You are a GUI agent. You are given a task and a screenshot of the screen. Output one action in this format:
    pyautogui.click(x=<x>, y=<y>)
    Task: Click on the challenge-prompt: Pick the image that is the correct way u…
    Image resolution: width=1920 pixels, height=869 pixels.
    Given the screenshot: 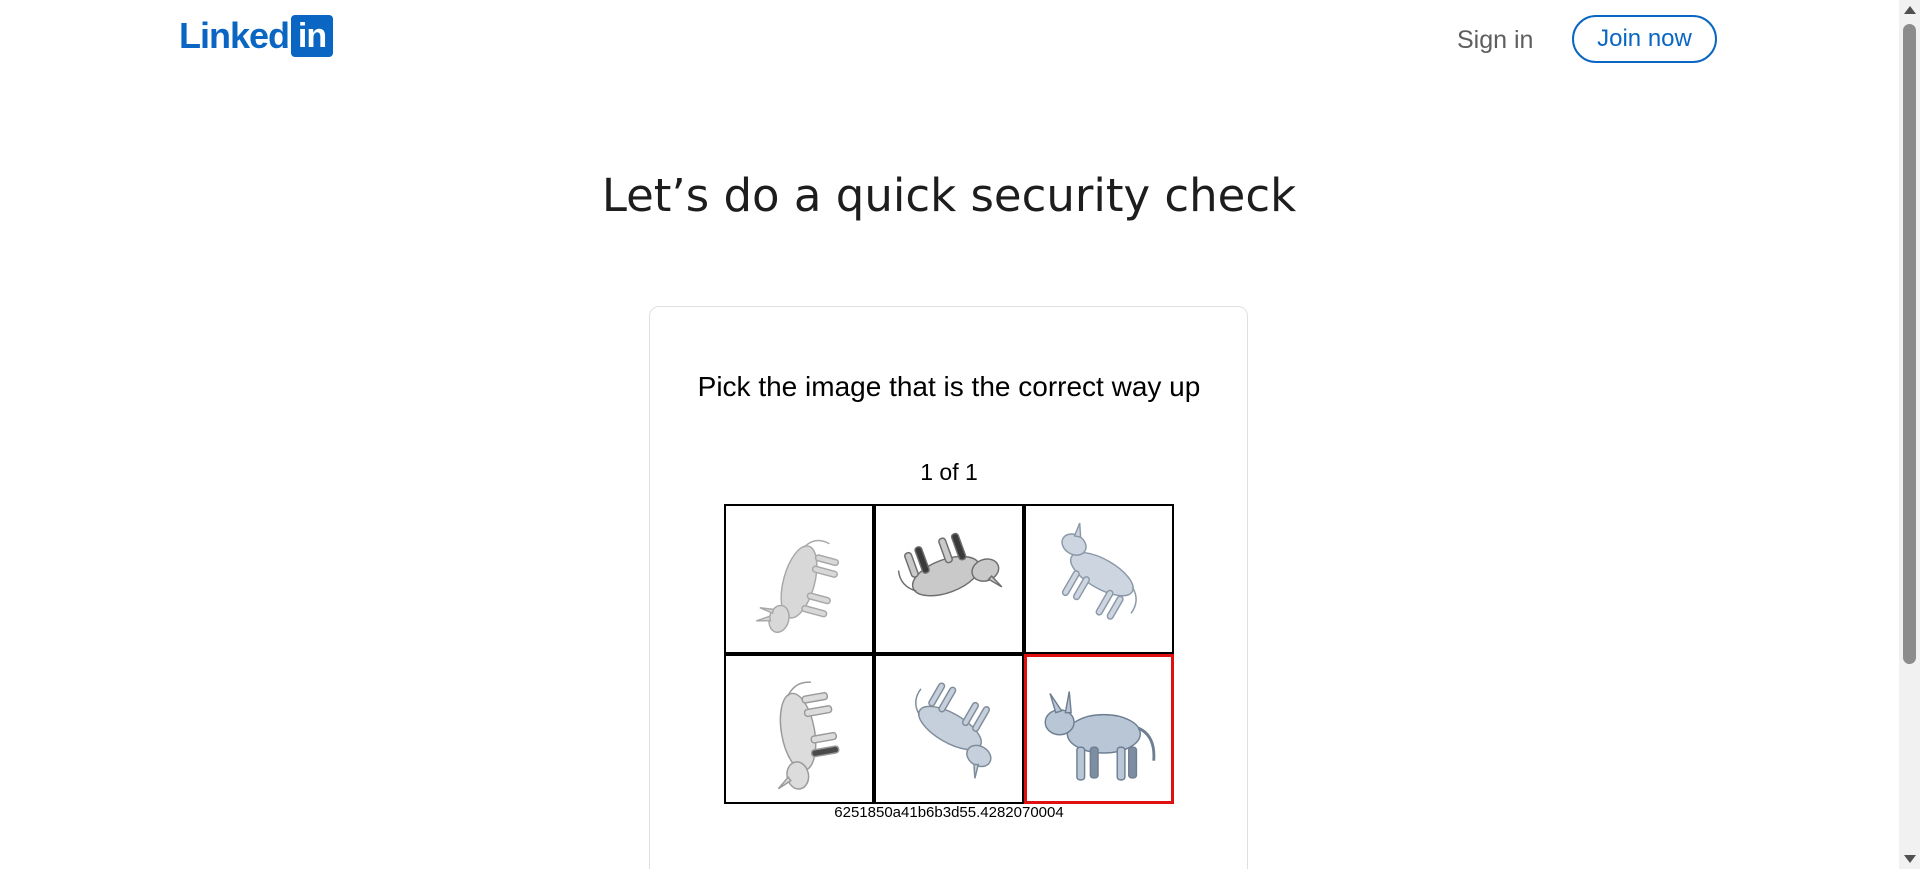 What is the action you would take?
    pyautogui.click(x=949, y=387)
    